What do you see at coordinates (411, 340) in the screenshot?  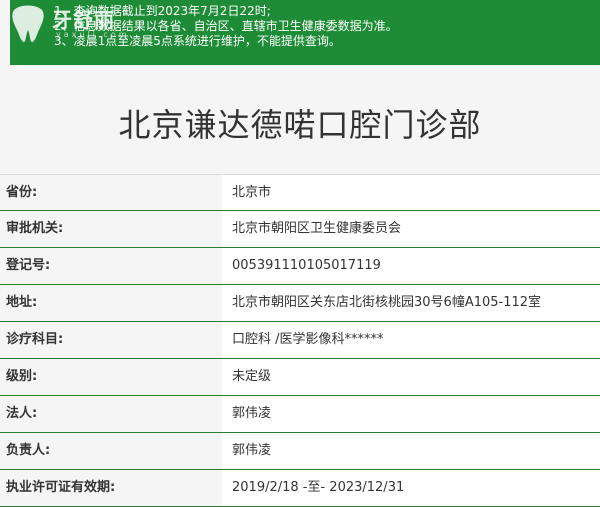 I see `row-value: 口腔科 /医学影像科******` at bounding box center [411, 340].